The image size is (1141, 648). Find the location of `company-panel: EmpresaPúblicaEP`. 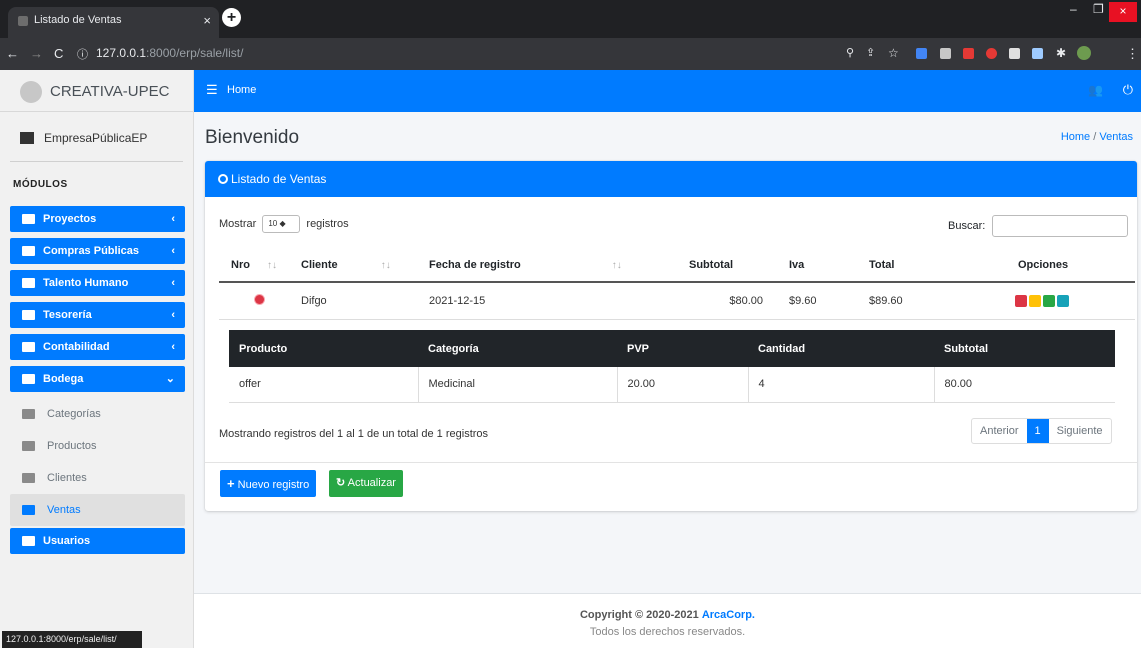

company-panel: EmpresaPúblicaEP is located at coordinates (96, 137).